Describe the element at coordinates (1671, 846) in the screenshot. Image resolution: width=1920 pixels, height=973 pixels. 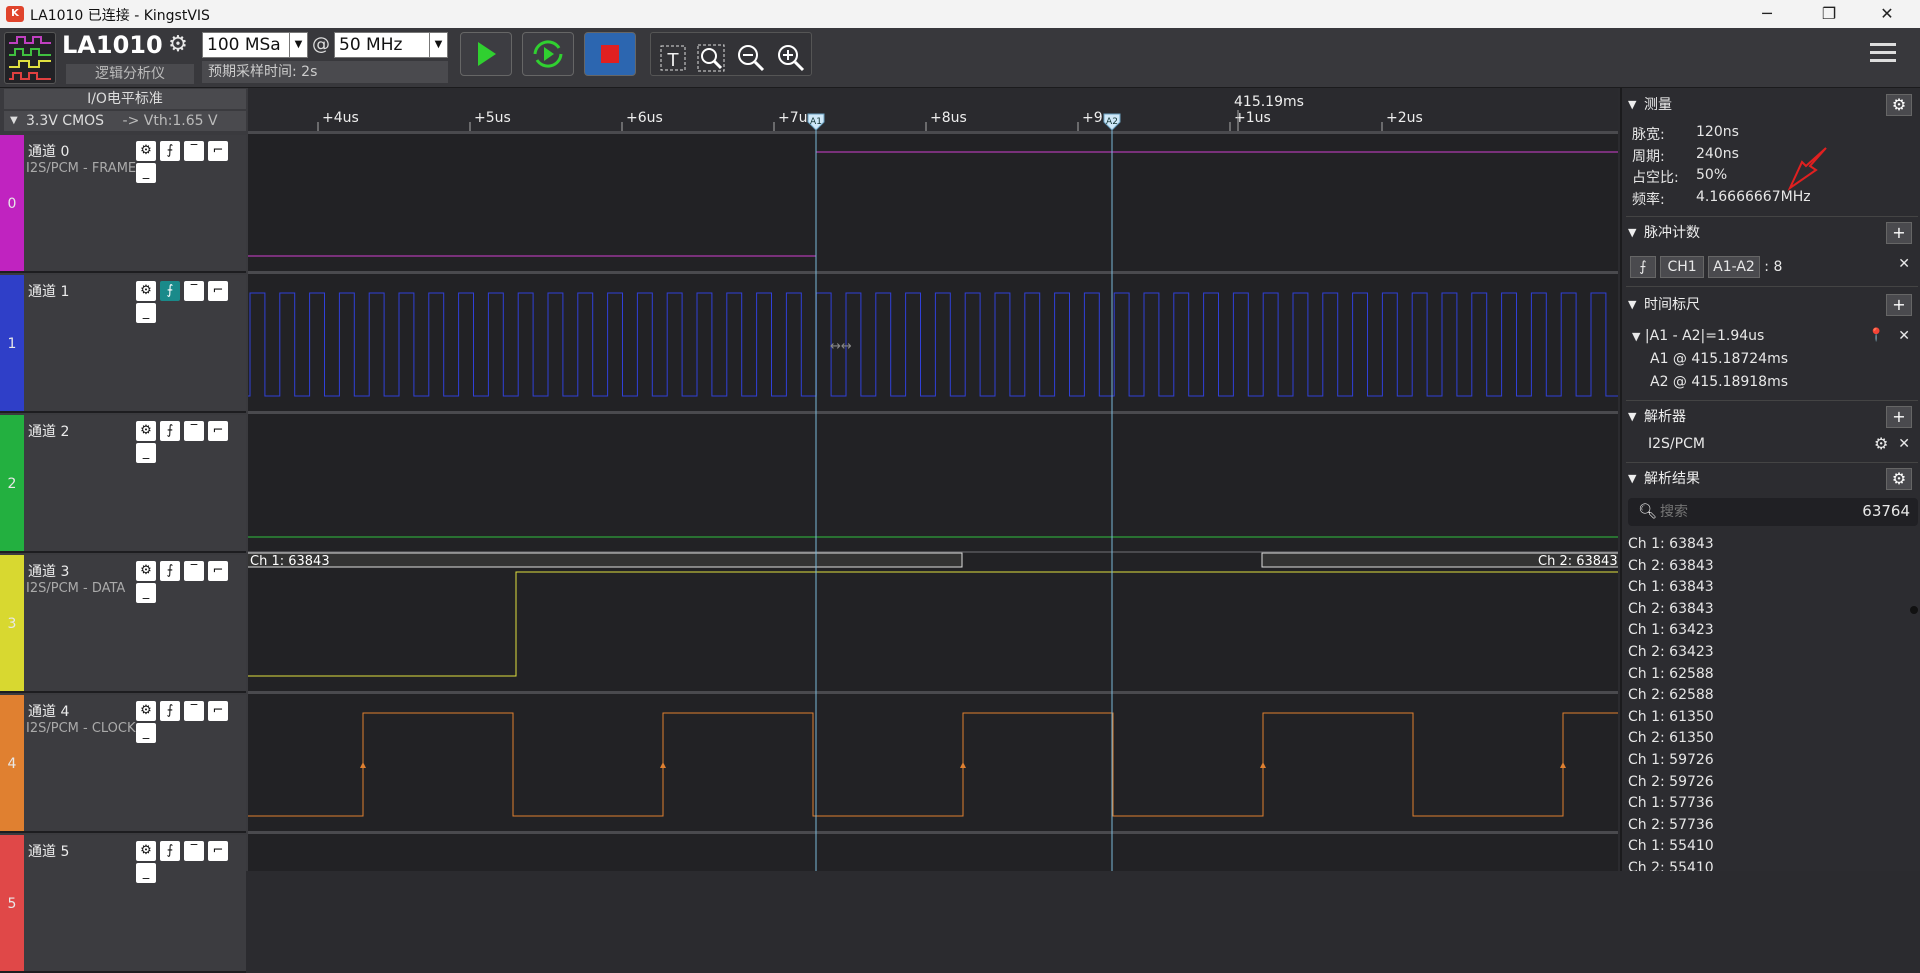
I see `result-list-item: Ch 1: 55410` at that location.